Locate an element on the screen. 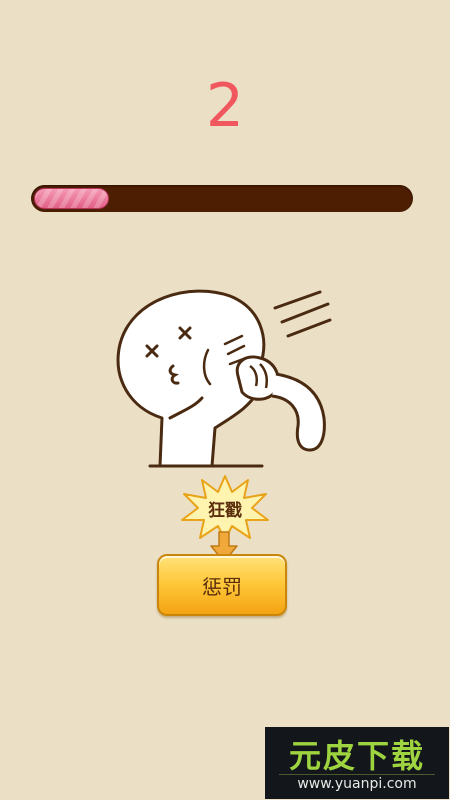 The width and height of the screenshot is (450, 800). watermark-logo: 元皮下载 www.yuanpi.com is located at coordinates (357, 763).